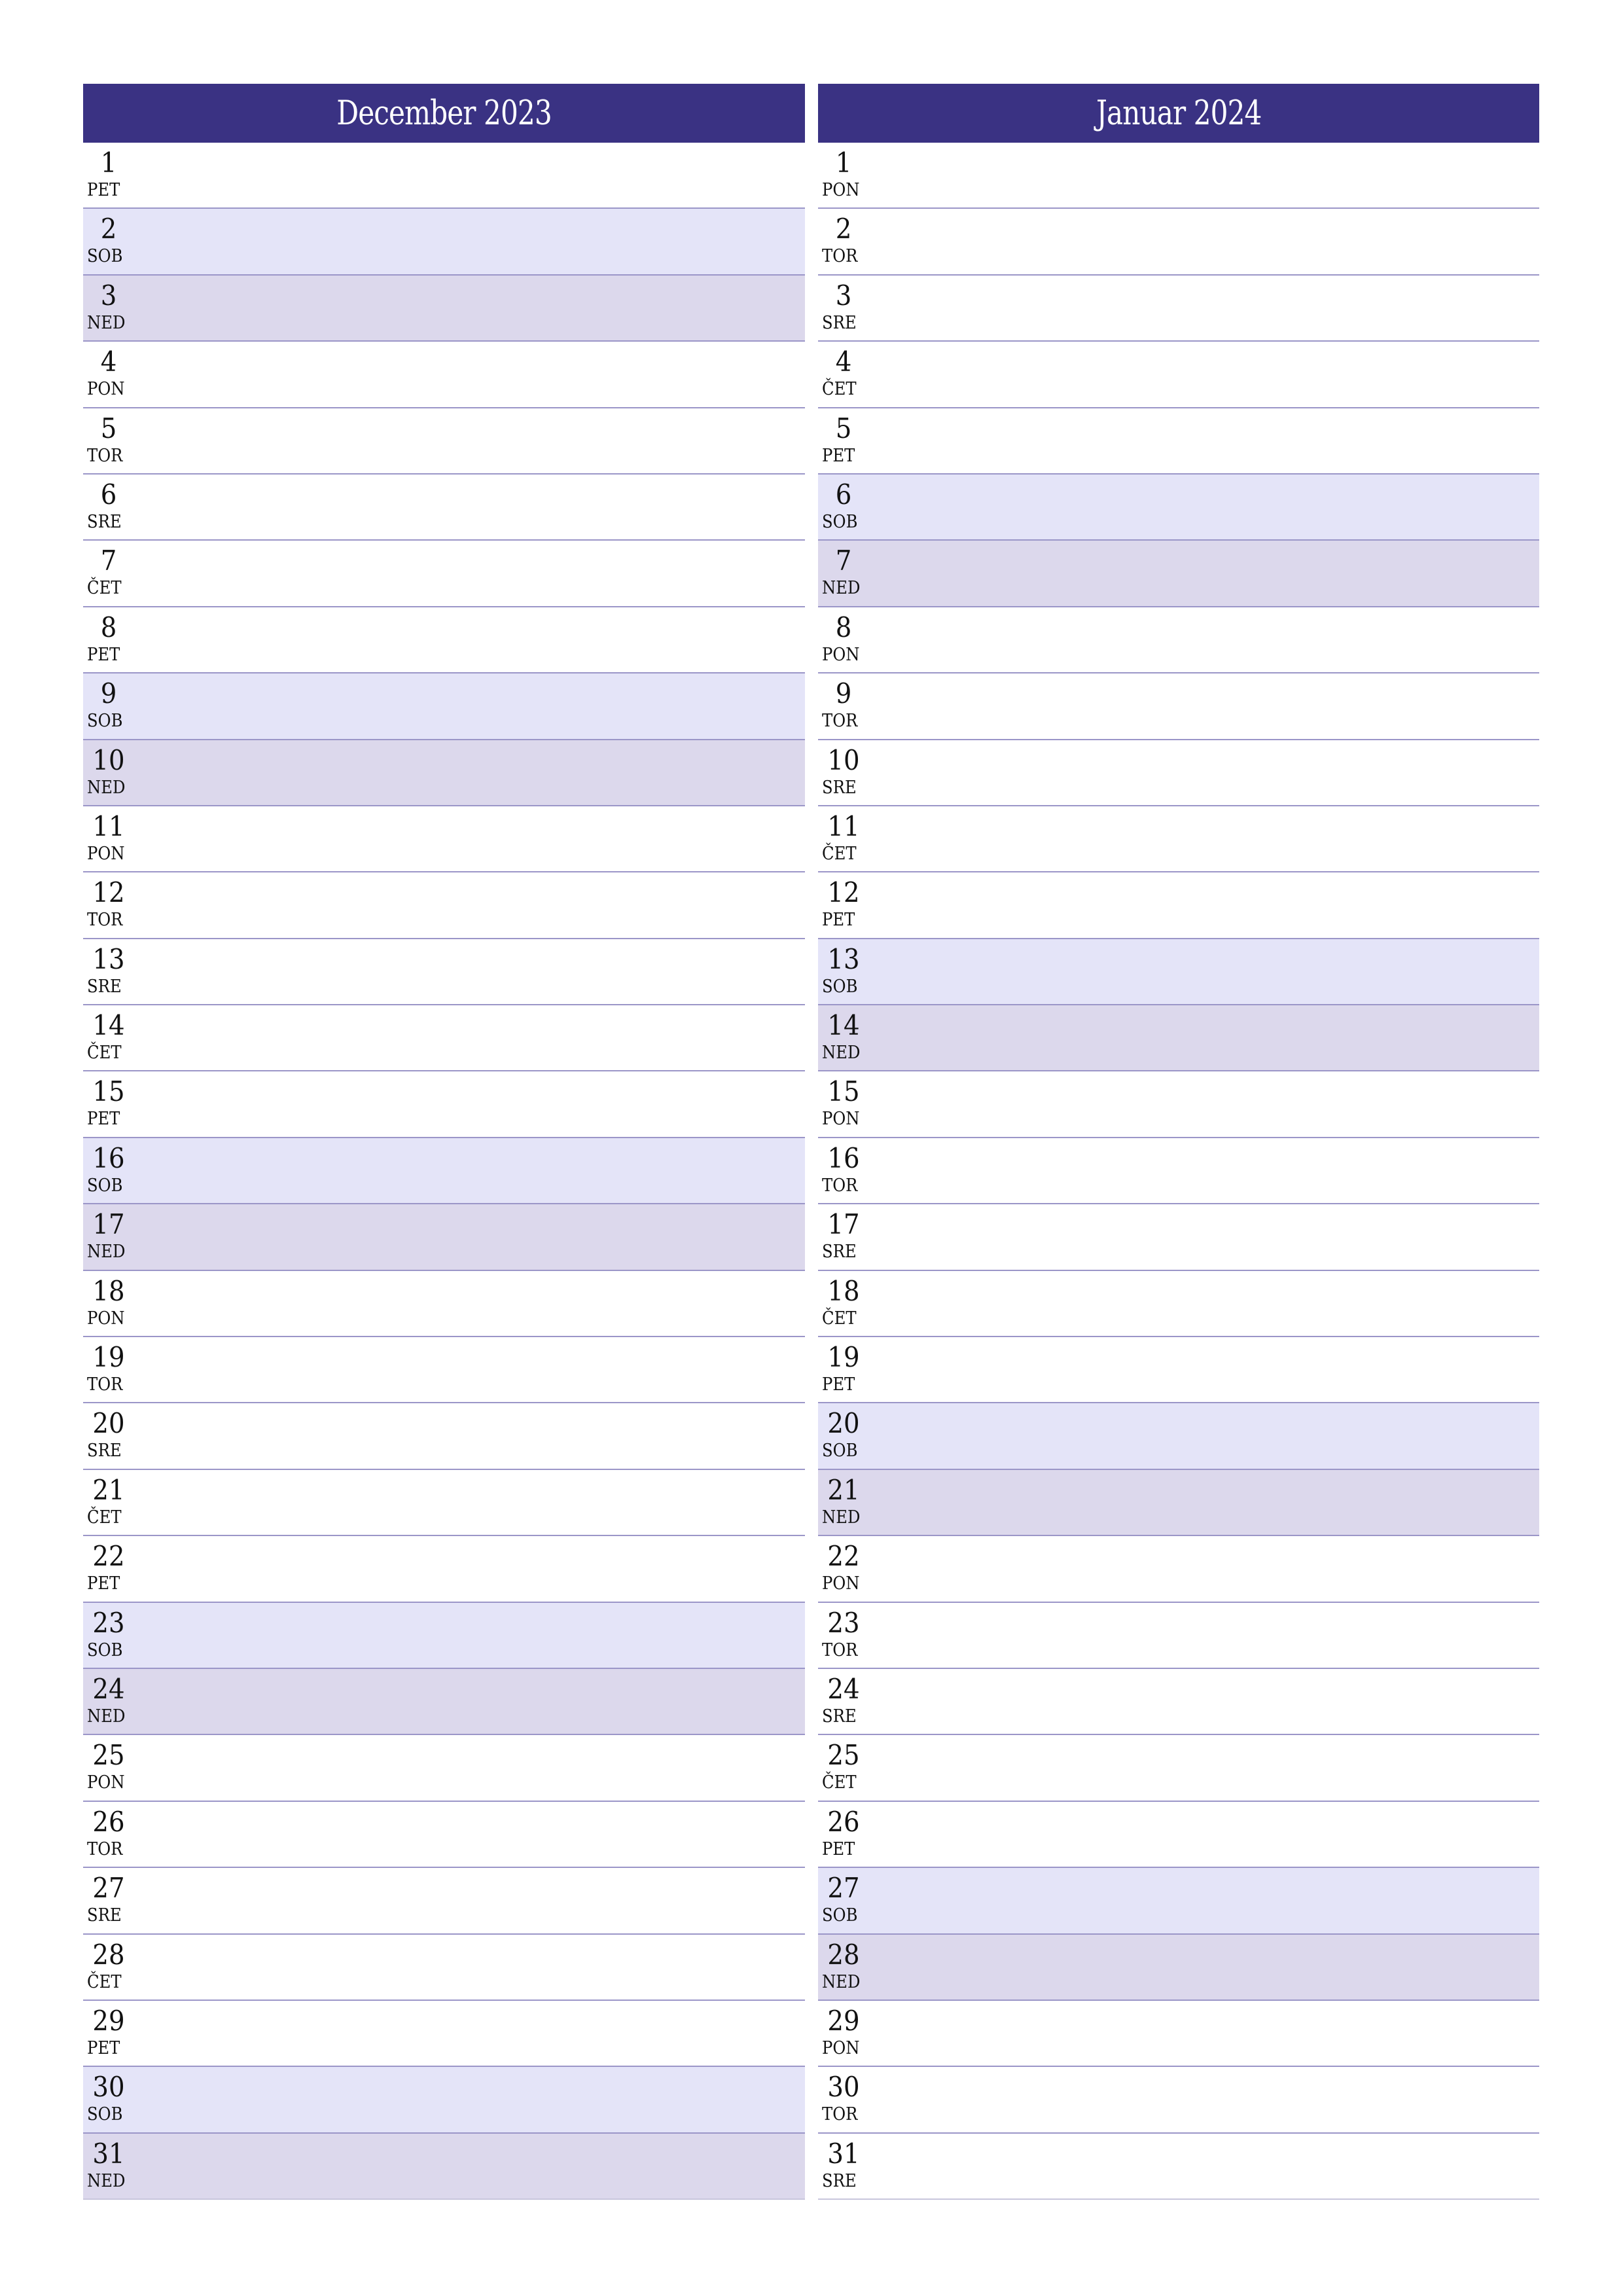 The width and height of the screenshot is (1623, 2296). I want to click on day-number: 28, so click(108, 1955).